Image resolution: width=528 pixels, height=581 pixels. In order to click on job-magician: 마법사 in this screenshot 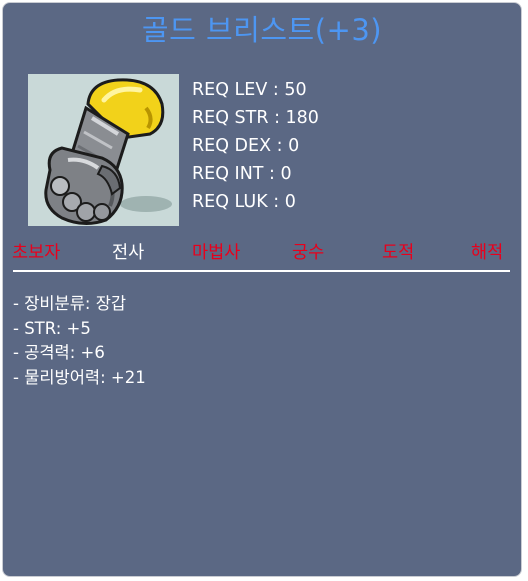, I will do `click(216, 253)`.